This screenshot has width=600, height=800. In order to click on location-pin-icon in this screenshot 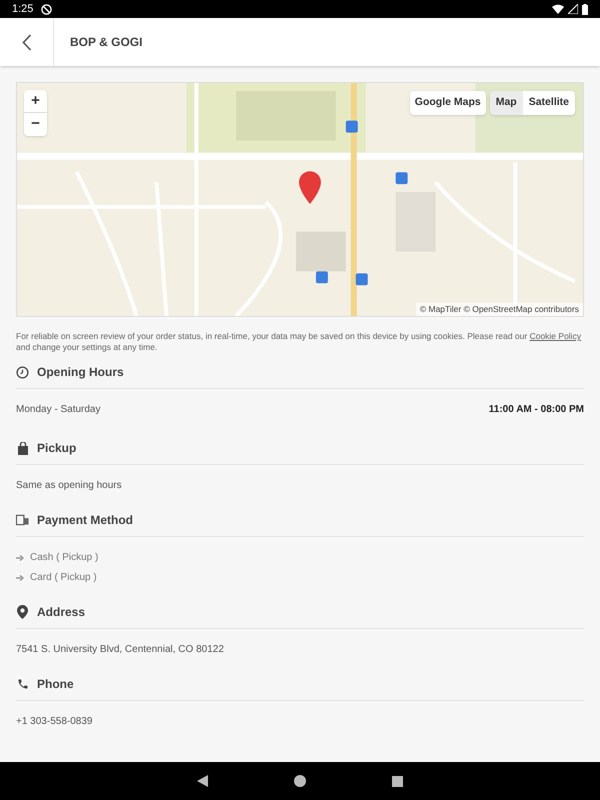, I will do `click(22, 612)`.